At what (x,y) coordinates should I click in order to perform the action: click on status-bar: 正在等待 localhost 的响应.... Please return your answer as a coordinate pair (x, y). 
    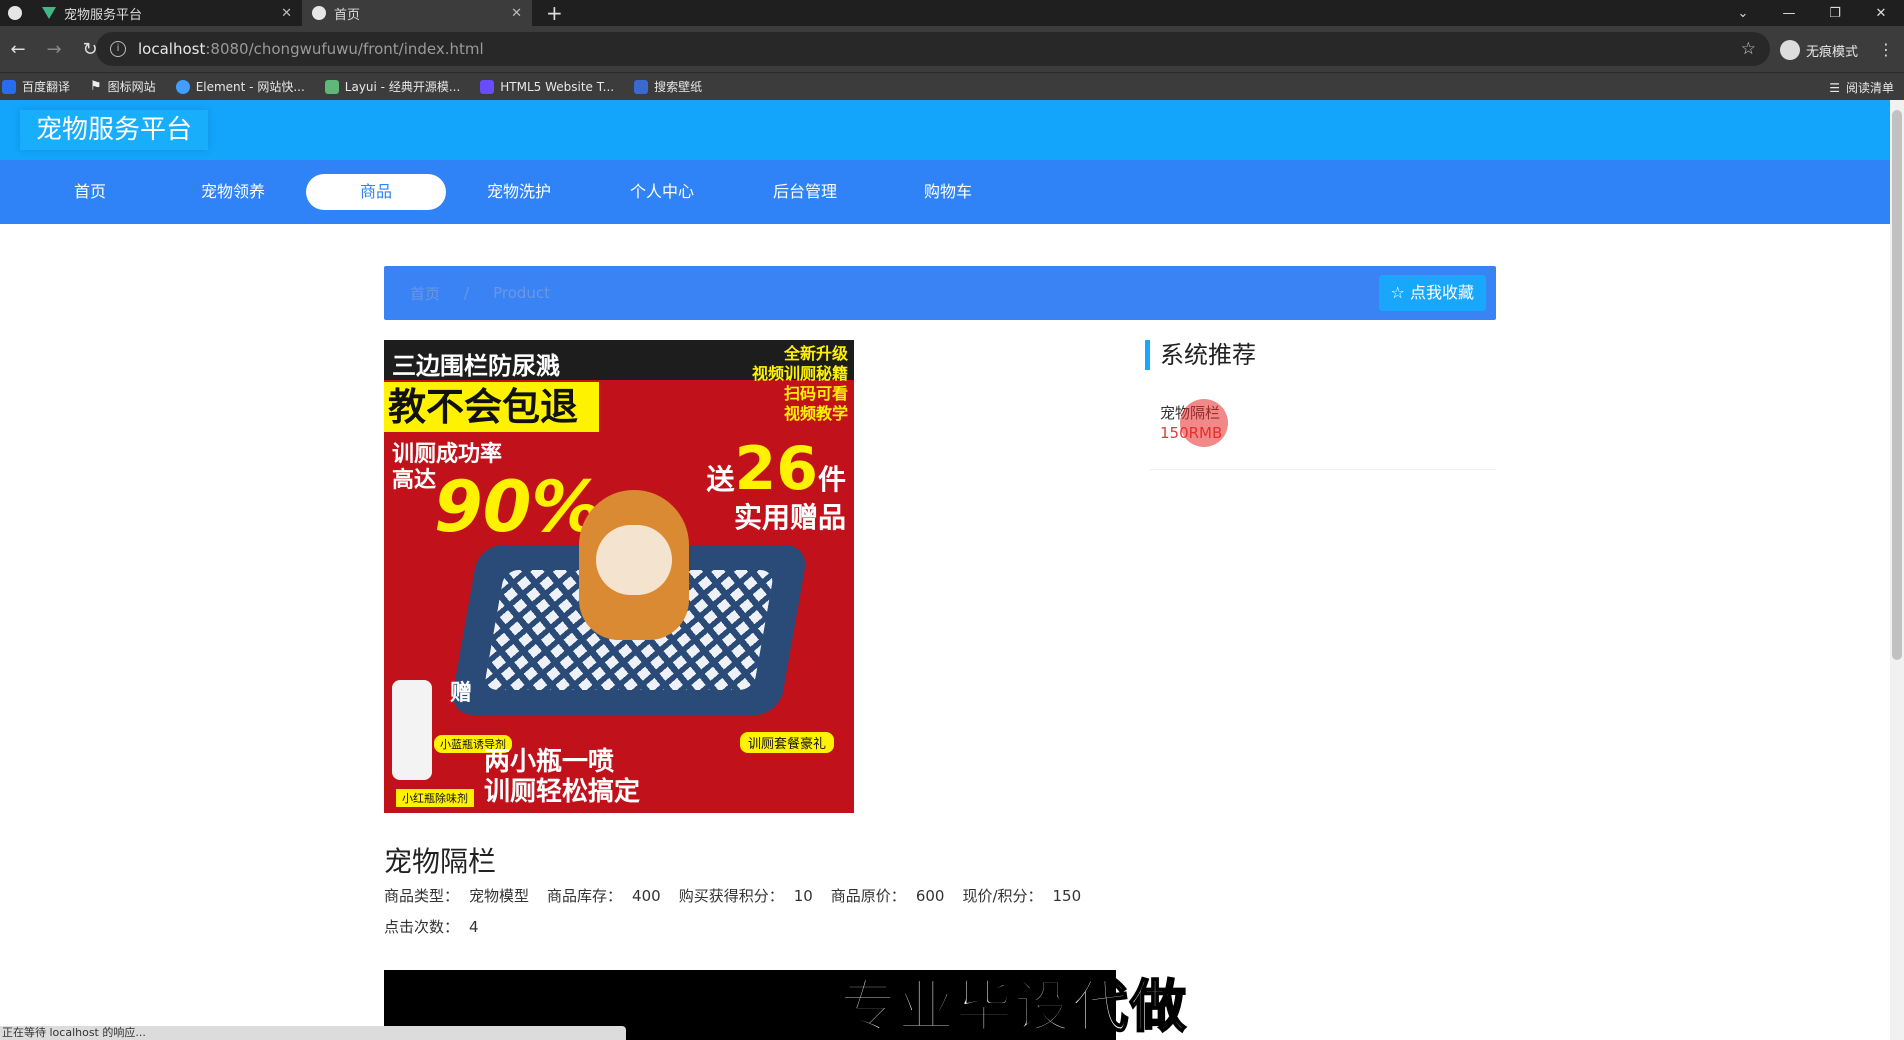
    Looking at the image, I should click on (313, 1033).